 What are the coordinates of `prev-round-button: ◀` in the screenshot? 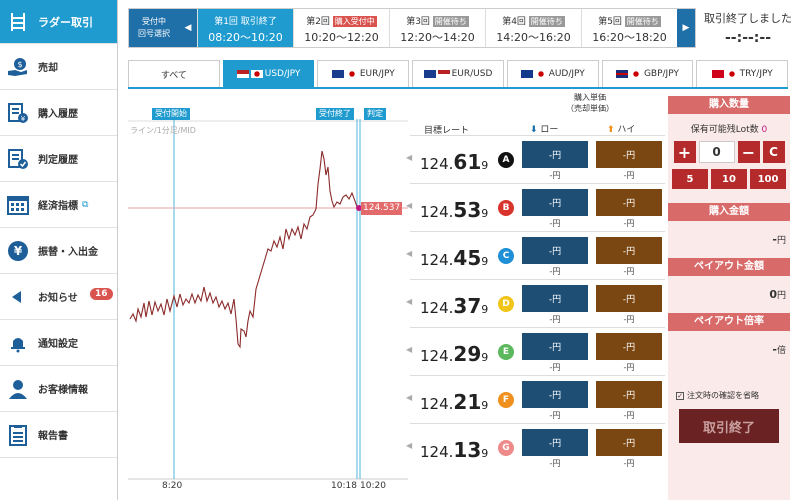 It's located at (188, 28).